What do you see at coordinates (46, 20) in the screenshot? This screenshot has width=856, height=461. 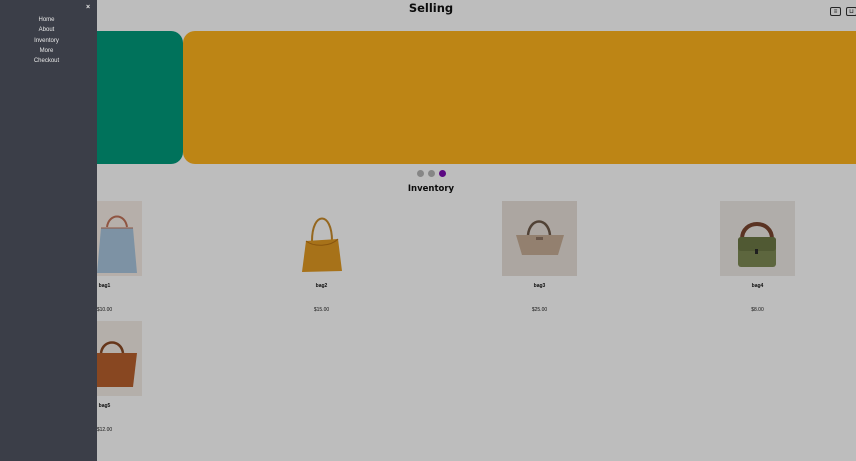 I see `nav-item-home: Home` at bounding box center [46, 20].